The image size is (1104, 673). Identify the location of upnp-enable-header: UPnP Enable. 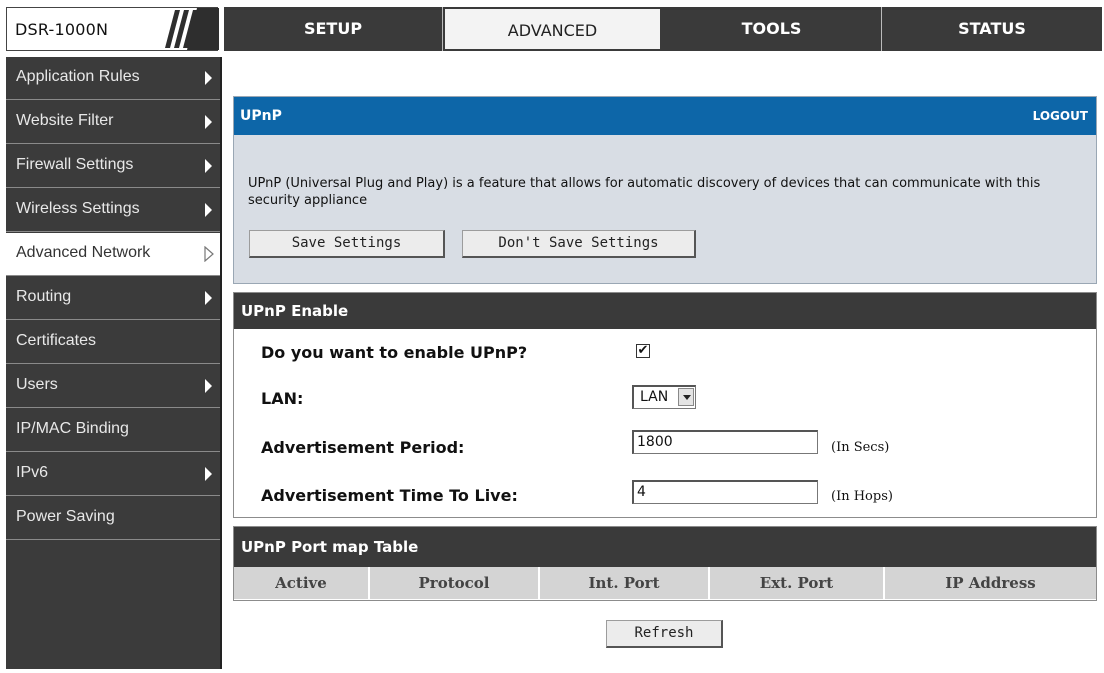
(665, 311).